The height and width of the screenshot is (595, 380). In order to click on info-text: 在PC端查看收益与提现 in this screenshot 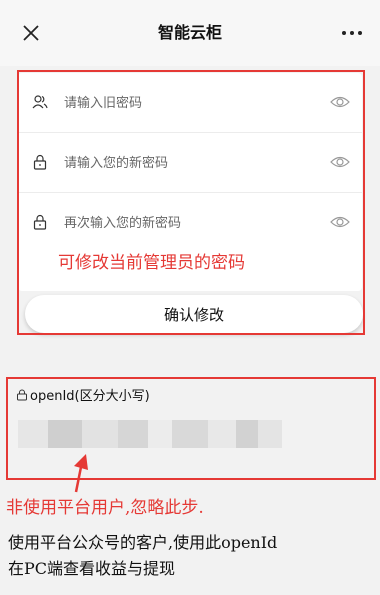, I will do `click(92, 568)`.